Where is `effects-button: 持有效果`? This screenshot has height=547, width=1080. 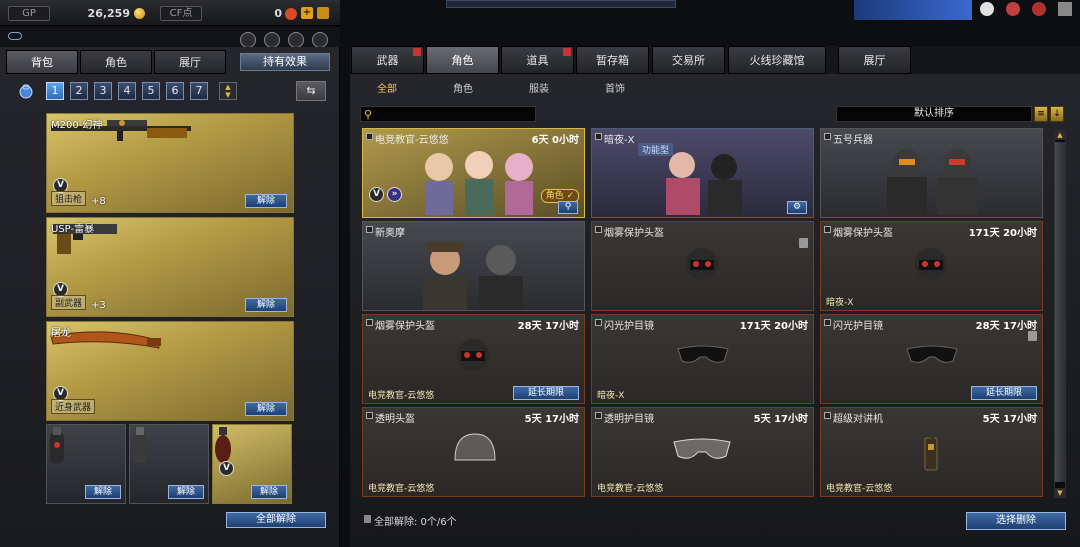
effects-button: 持有效果 is located at coordinates (285, 62).